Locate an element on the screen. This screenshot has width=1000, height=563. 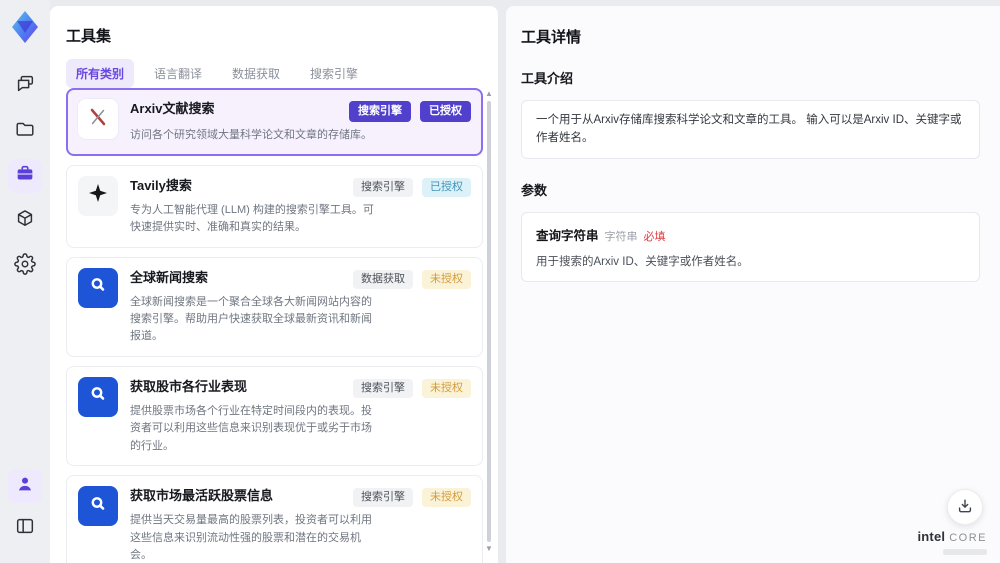
sidebar-item-panel-toggle is located at coordinates (25, 528).